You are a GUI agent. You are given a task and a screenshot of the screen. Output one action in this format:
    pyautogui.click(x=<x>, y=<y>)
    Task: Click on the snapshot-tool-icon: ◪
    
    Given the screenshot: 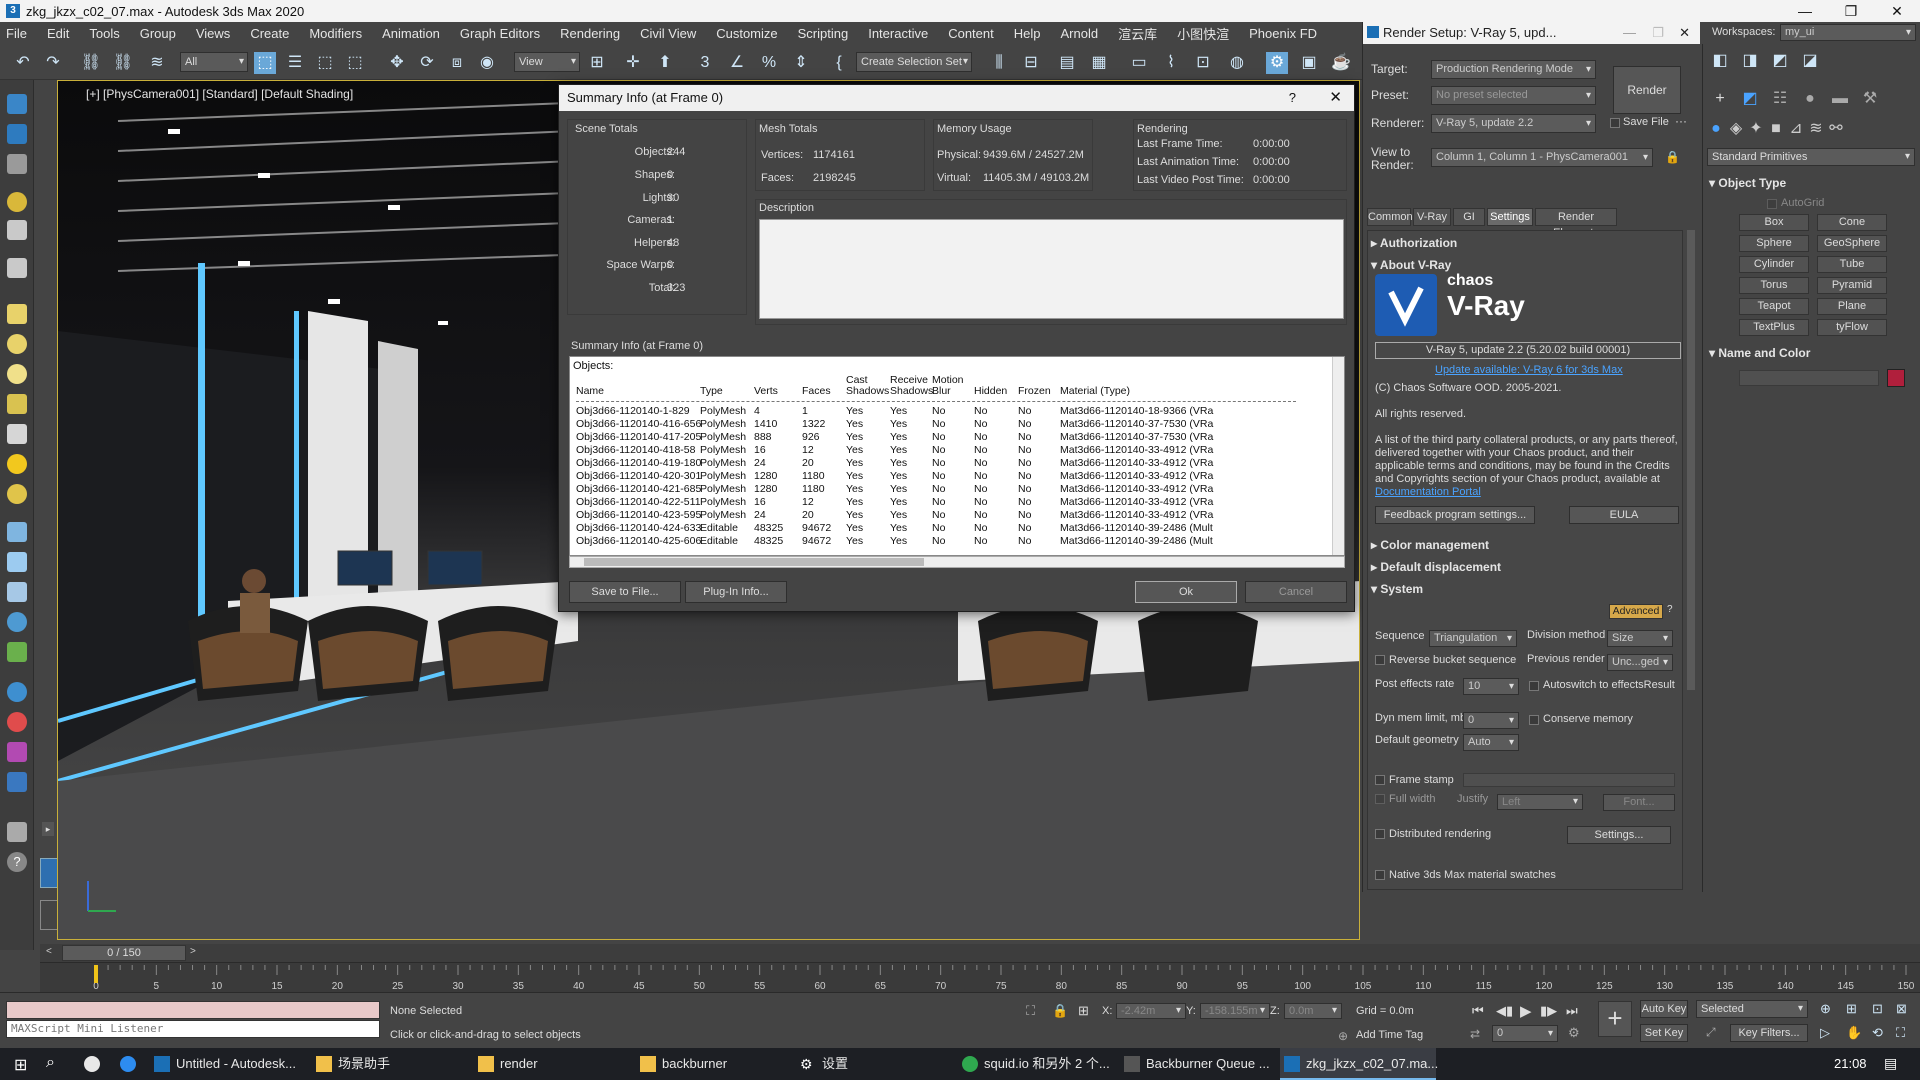 What is the action you would take?
    pyautogui.click(x=1810, y=61)
    